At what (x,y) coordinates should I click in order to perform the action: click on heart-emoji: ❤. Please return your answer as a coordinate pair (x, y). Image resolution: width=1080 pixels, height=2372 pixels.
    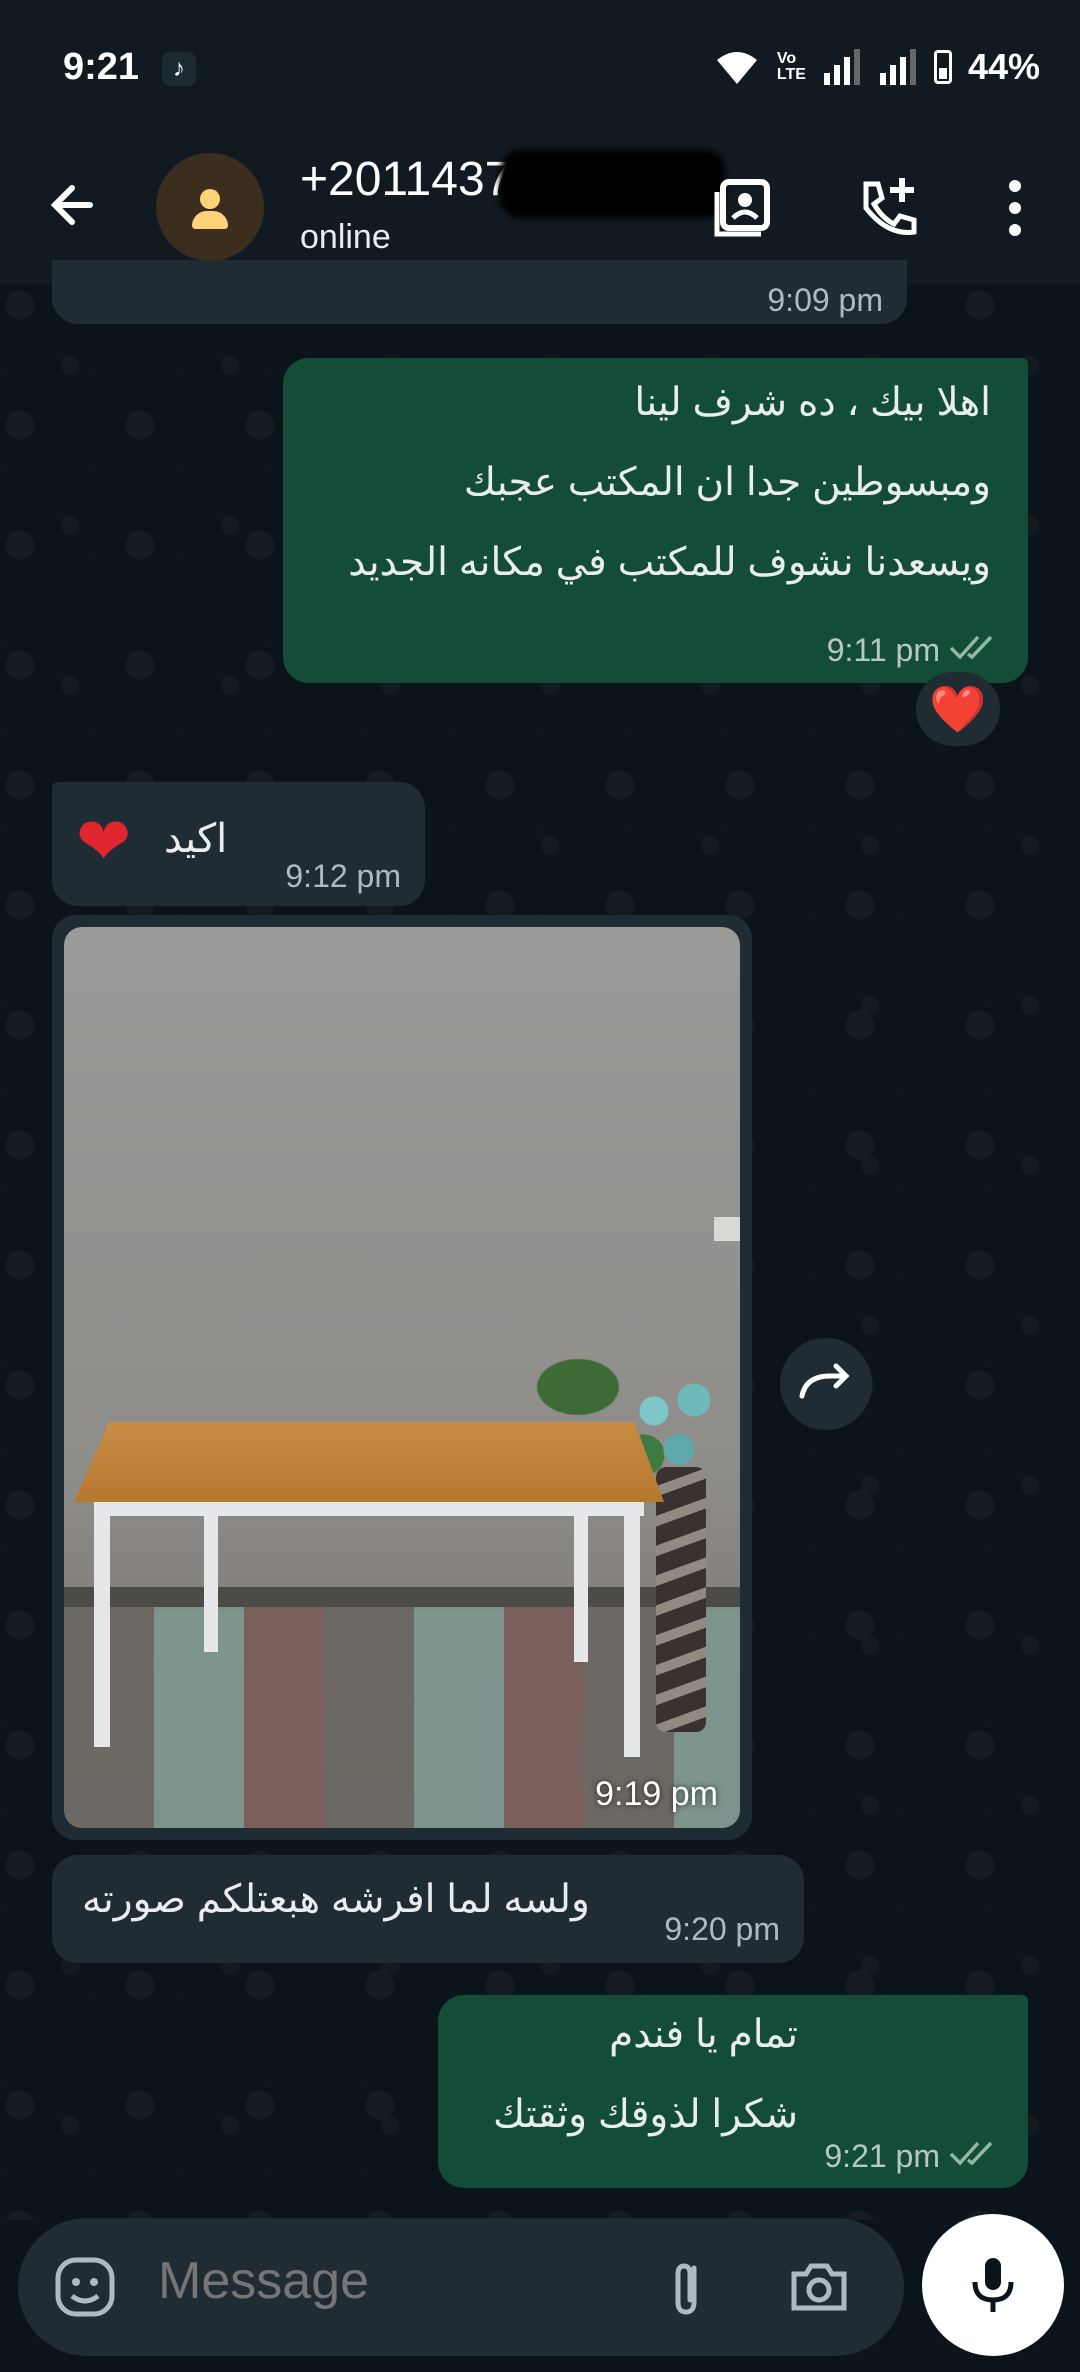
    Looking at the image, I should click on (104, 841).